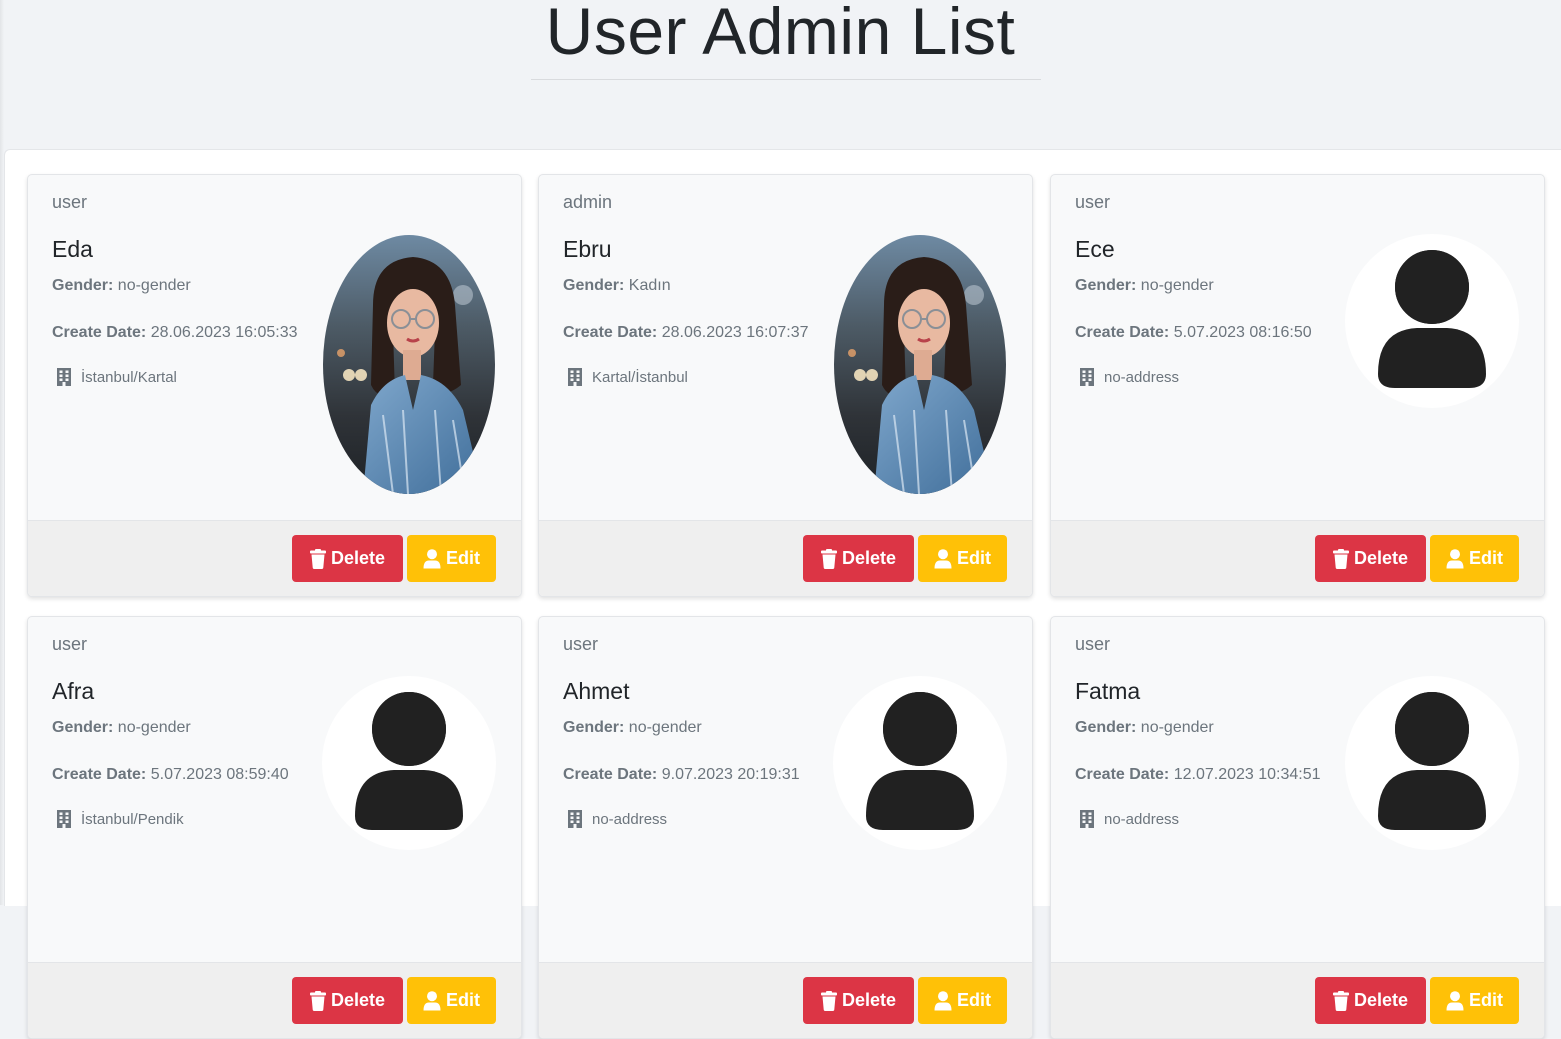 The image size is (1561, 1039). Describe the element at coordinates (129, 377) in the screenshot. I see `address-value: İstanbul/Kartal` at that location.